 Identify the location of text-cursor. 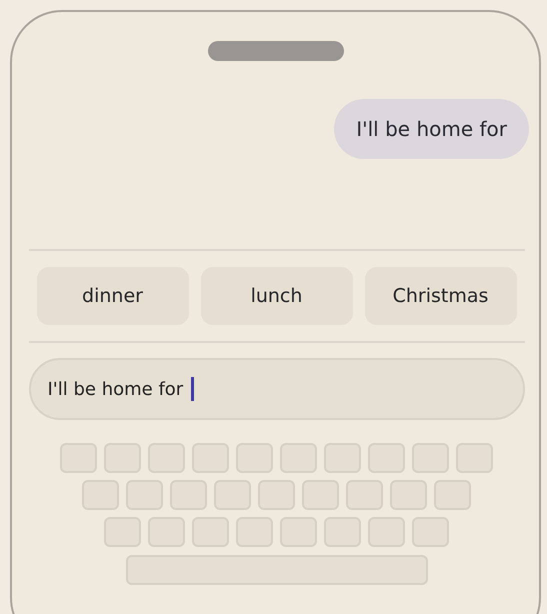
(192, 389).